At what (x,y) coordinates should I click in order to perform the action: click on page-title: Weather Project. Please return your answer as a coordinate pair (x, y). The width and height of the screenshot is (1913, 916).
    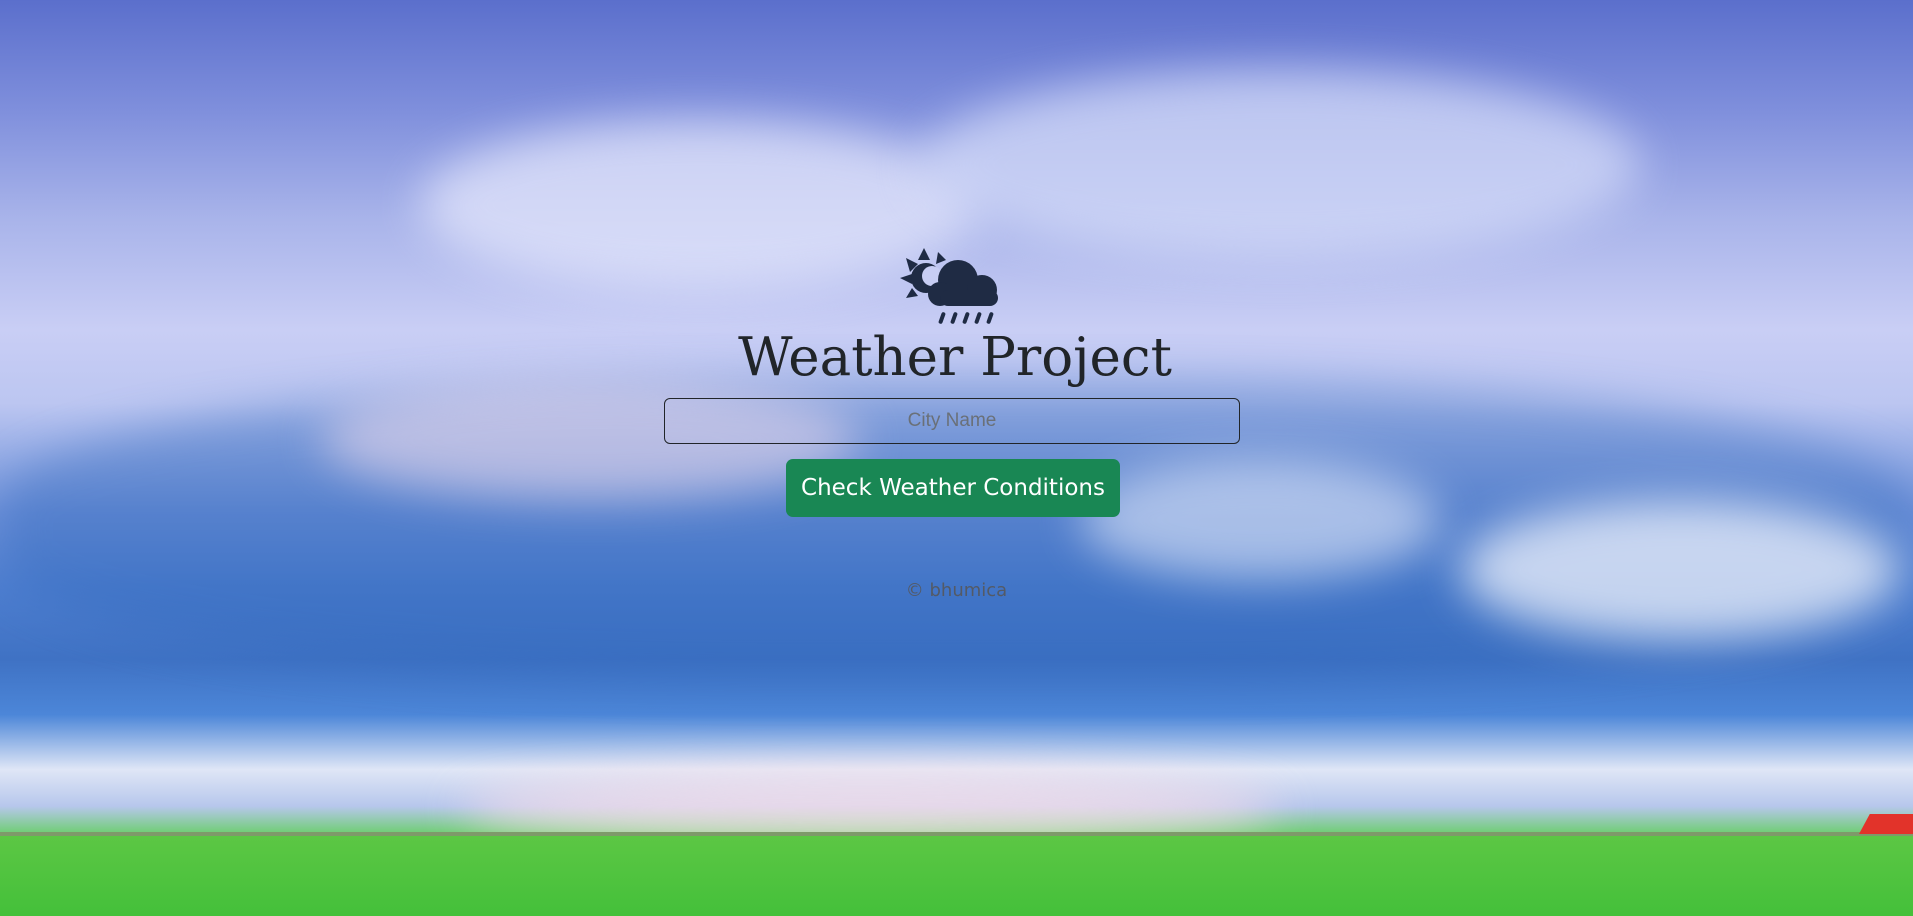
    Looking at the image, I should click on (955, 357).